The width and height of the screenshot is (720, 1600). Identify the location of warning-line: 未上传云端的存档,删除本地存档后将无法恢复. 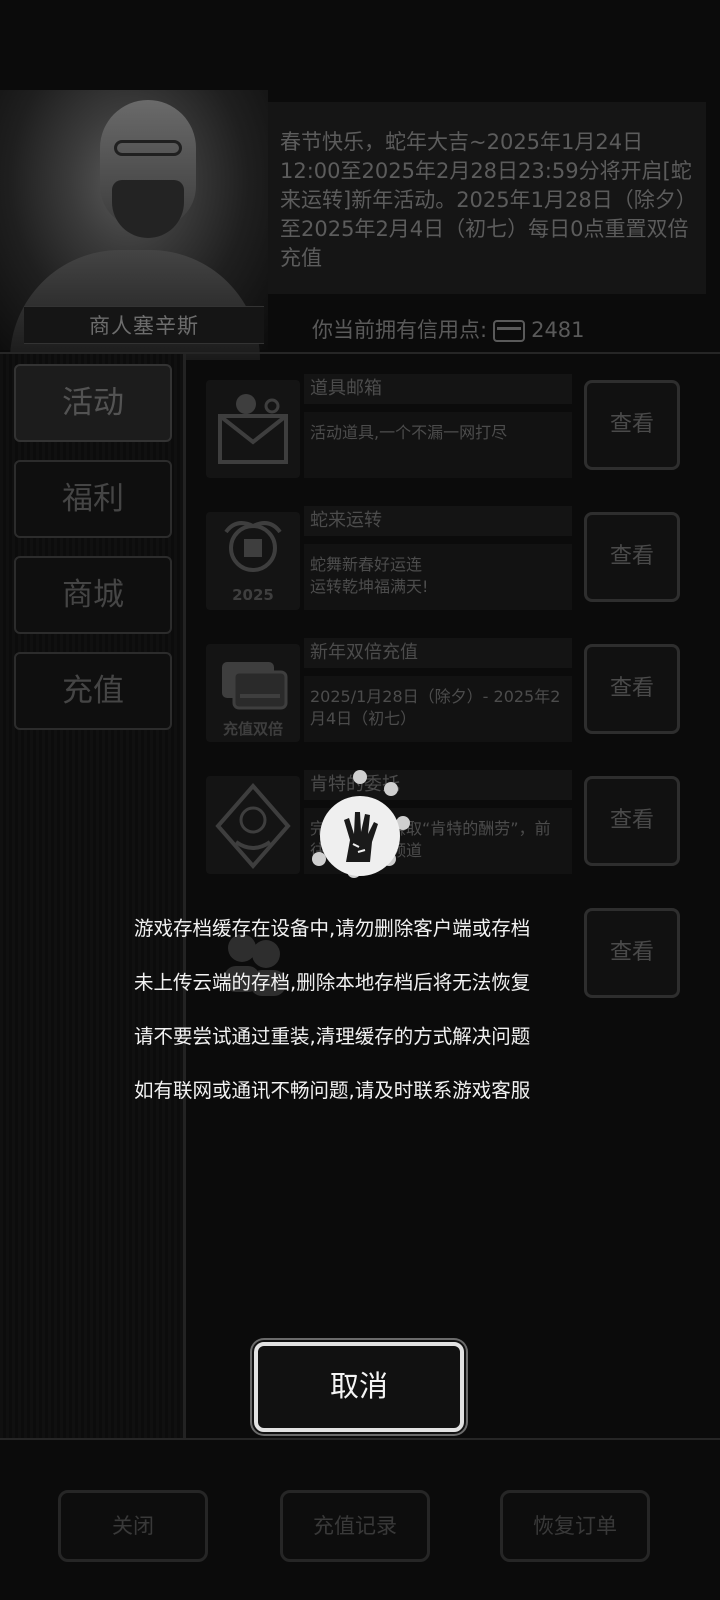
(332, 982).